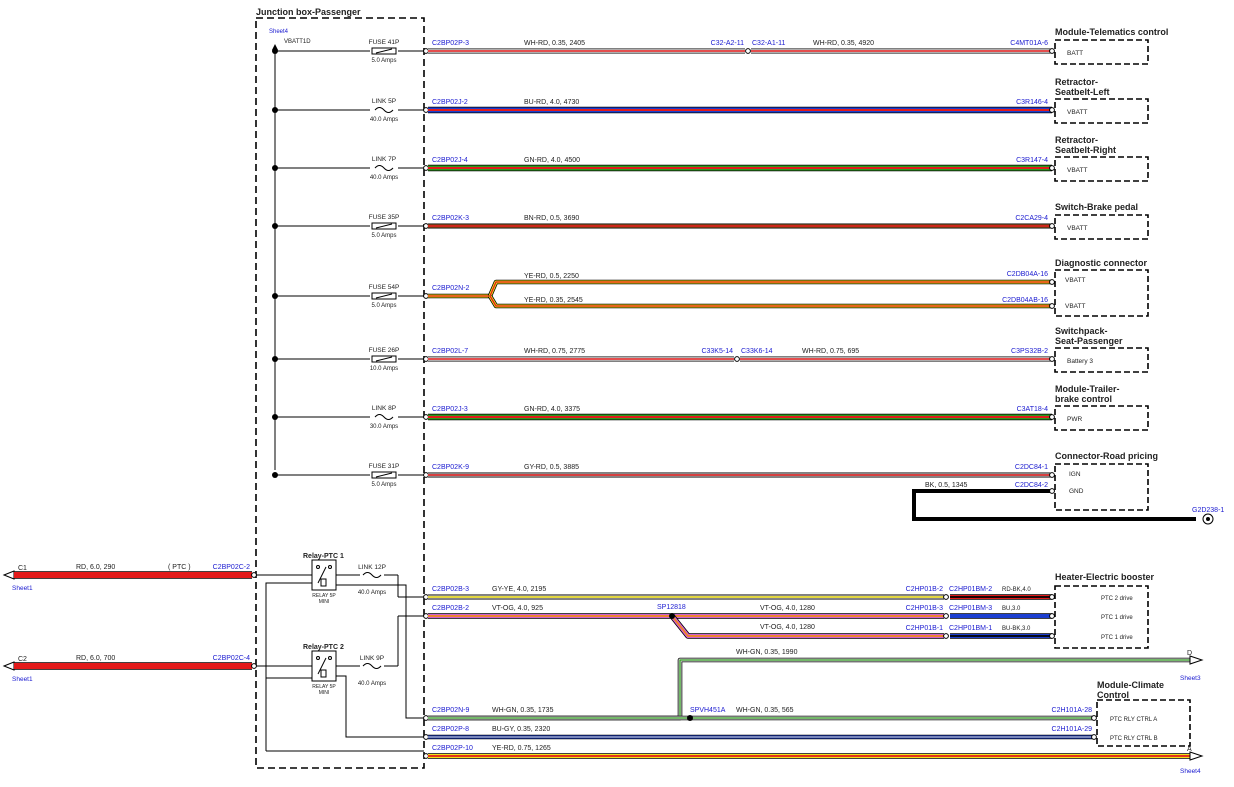 The width and height of the screenshot is (1234, 787). I want to click on inline-connector-label: C32-A1-11, so click(768, 43).